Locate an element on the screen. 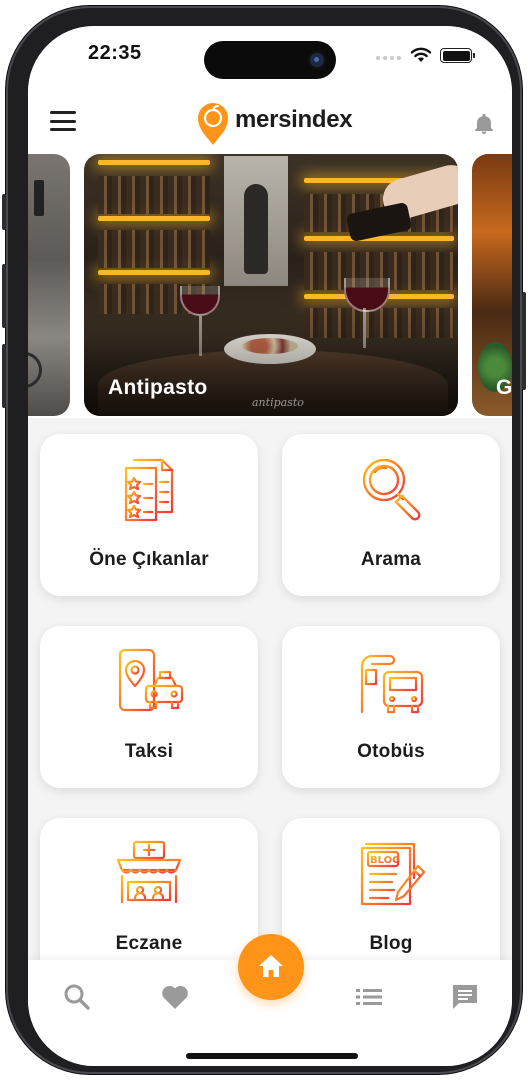 The height and width of the screenshot is (1080, 528). battery-icon is located at coordinates (457, 55).